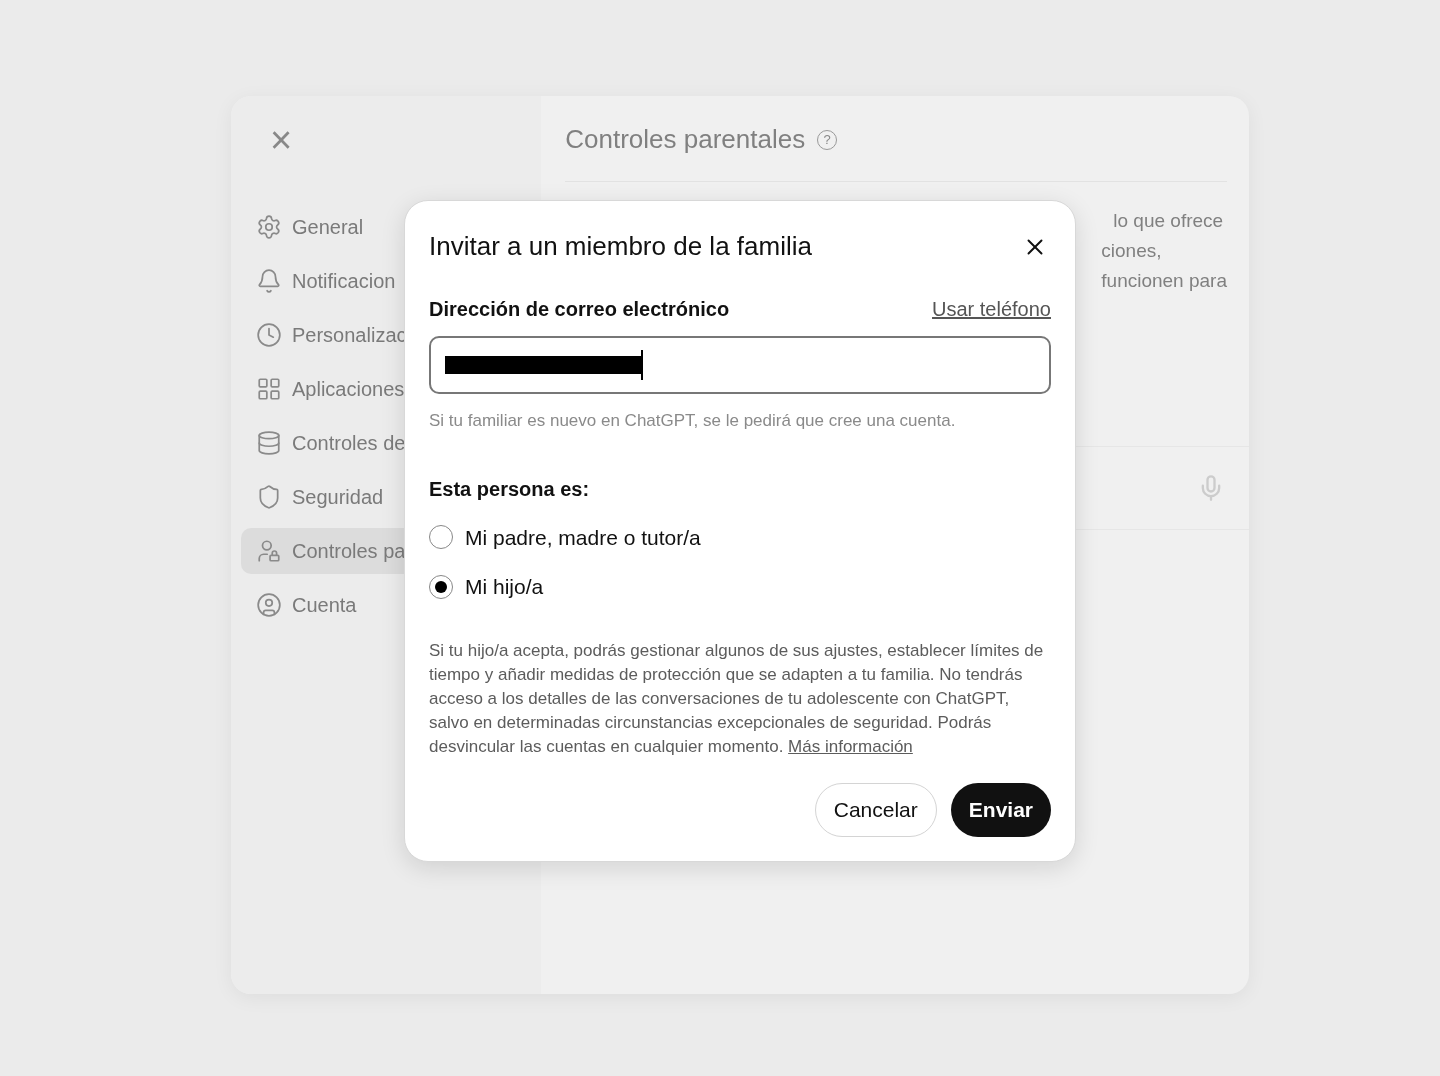  I want to click on more-info-link: Más información, so click(850, 746).